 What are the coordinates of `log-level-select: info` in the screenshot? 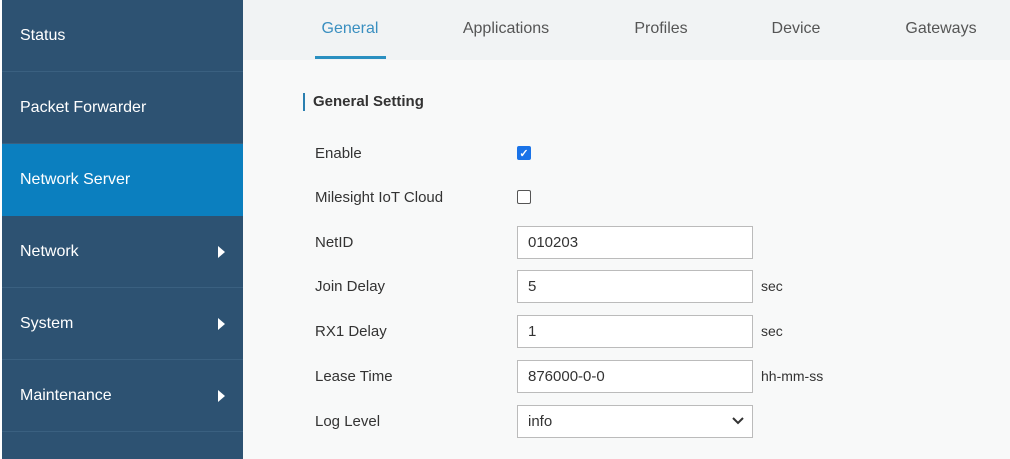 It's located at (635, 421).